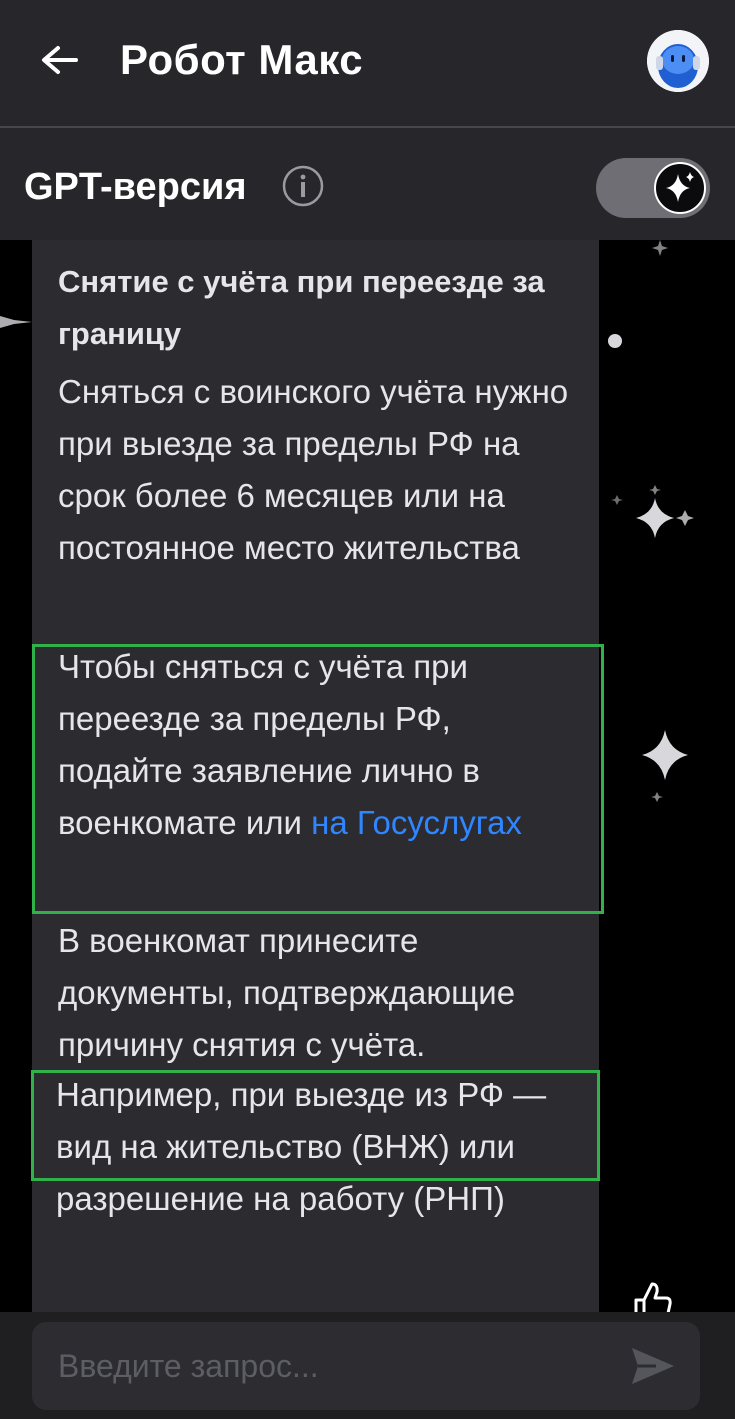  Describe the element at coordinates (653, 188) in the screenshot. I see `gpt-toggle` at that location.